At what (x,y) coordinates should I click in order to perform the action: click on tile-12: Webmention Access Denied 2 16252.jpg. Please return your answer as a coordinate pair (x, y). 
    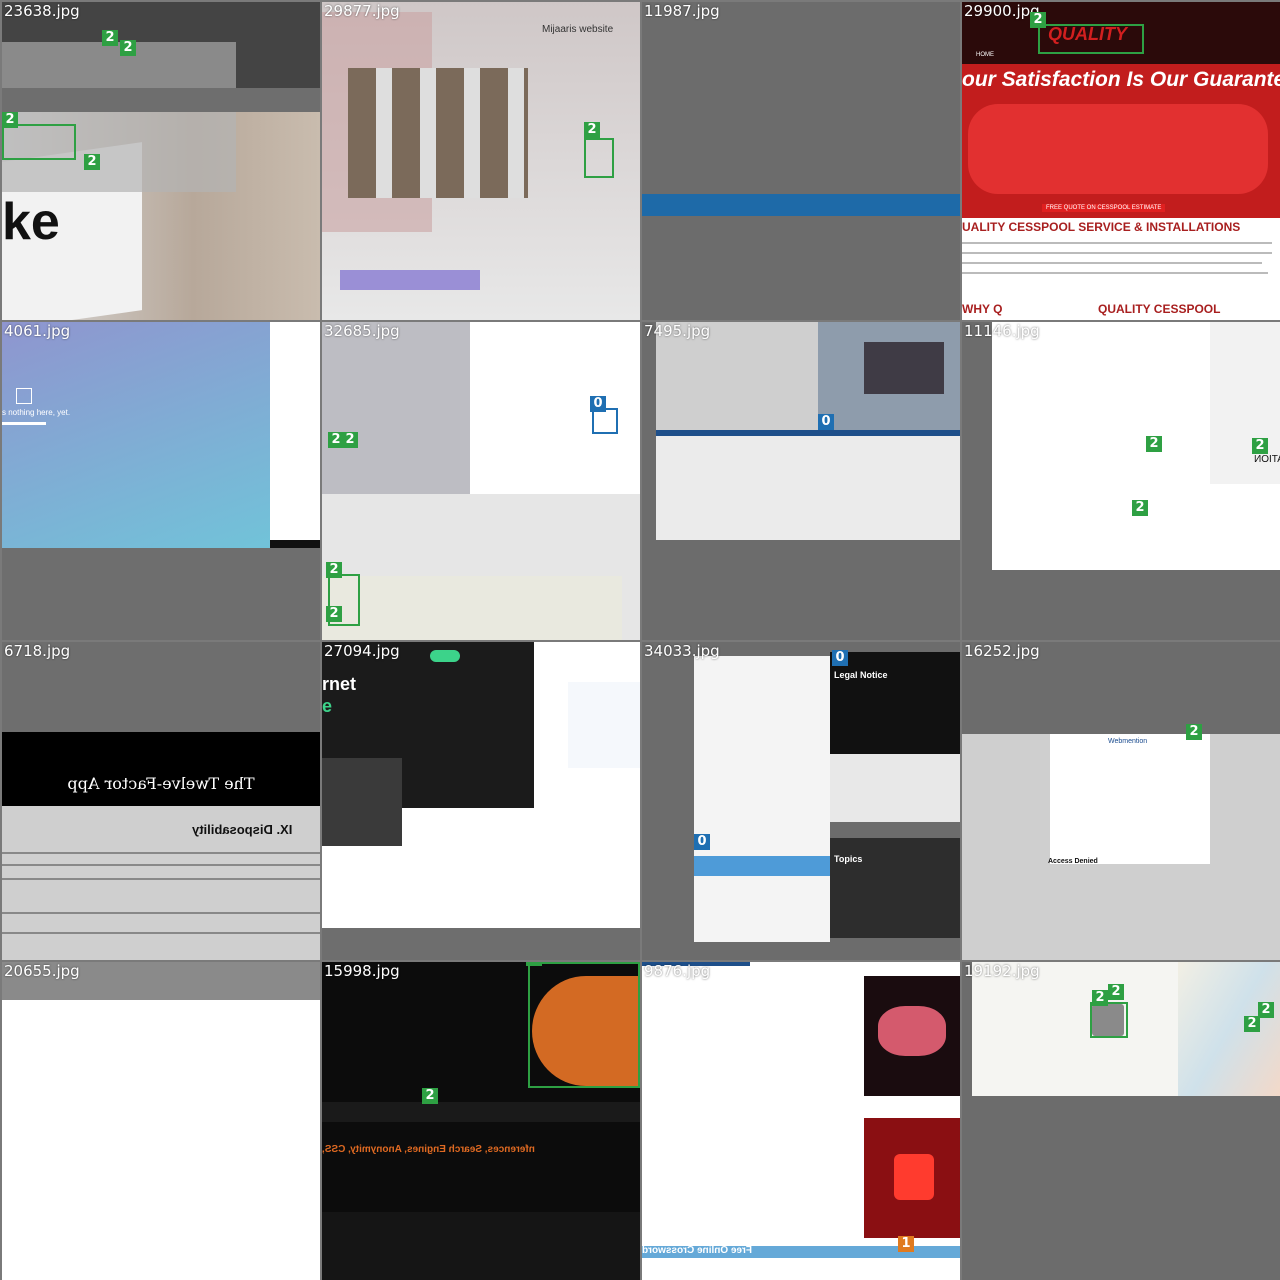
    Looking at the image, I should click on (1121, 801).